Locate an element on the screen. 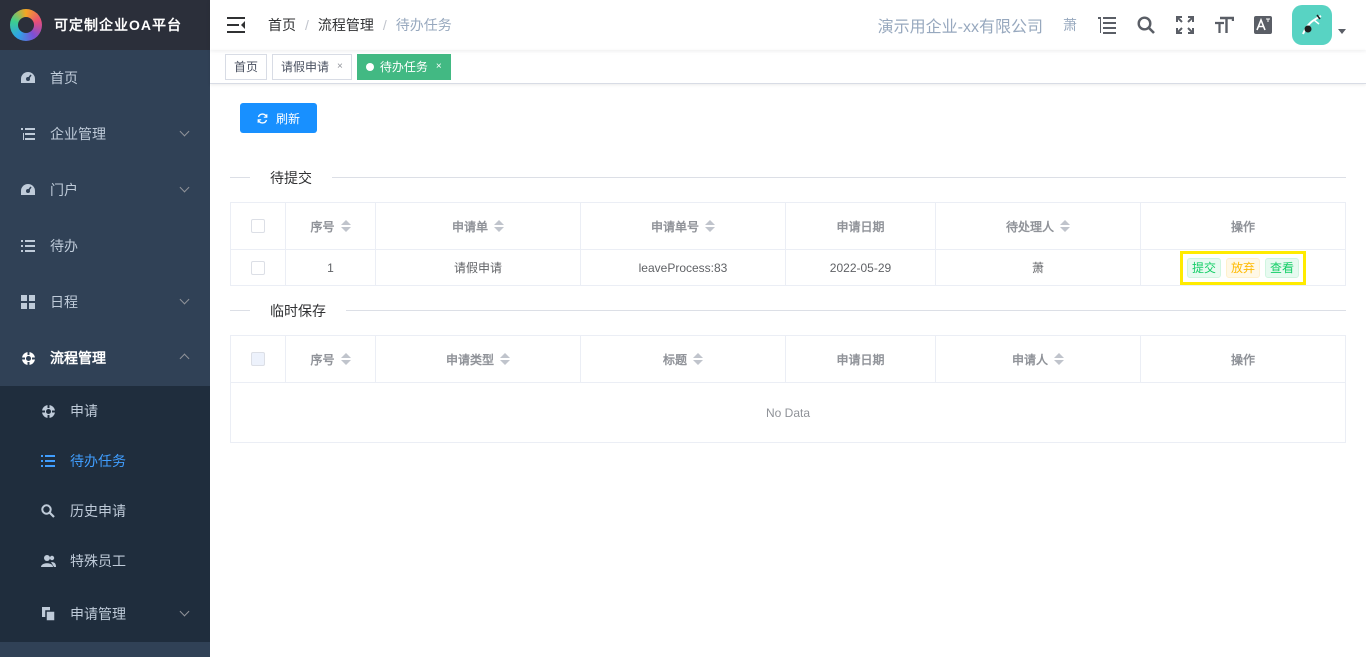  col-form-no: 申请单号 is located at coordinates (683, 226).